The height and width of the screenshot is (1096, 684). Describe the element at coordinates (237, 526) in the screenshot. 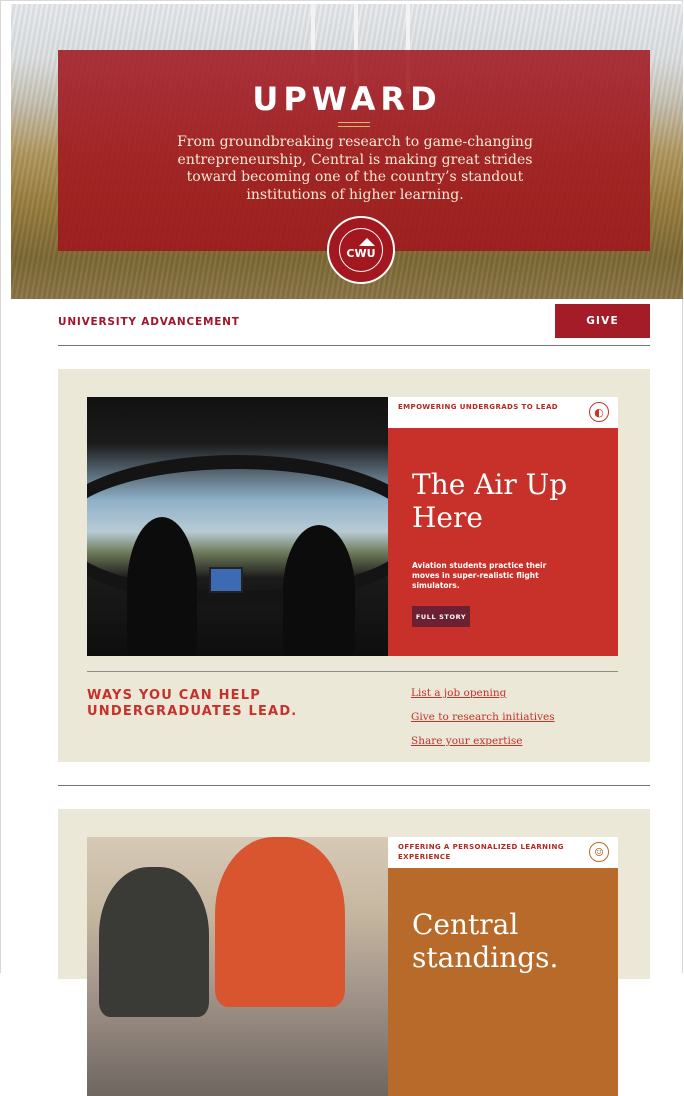

I see `flight-simulator-photo` at that location.